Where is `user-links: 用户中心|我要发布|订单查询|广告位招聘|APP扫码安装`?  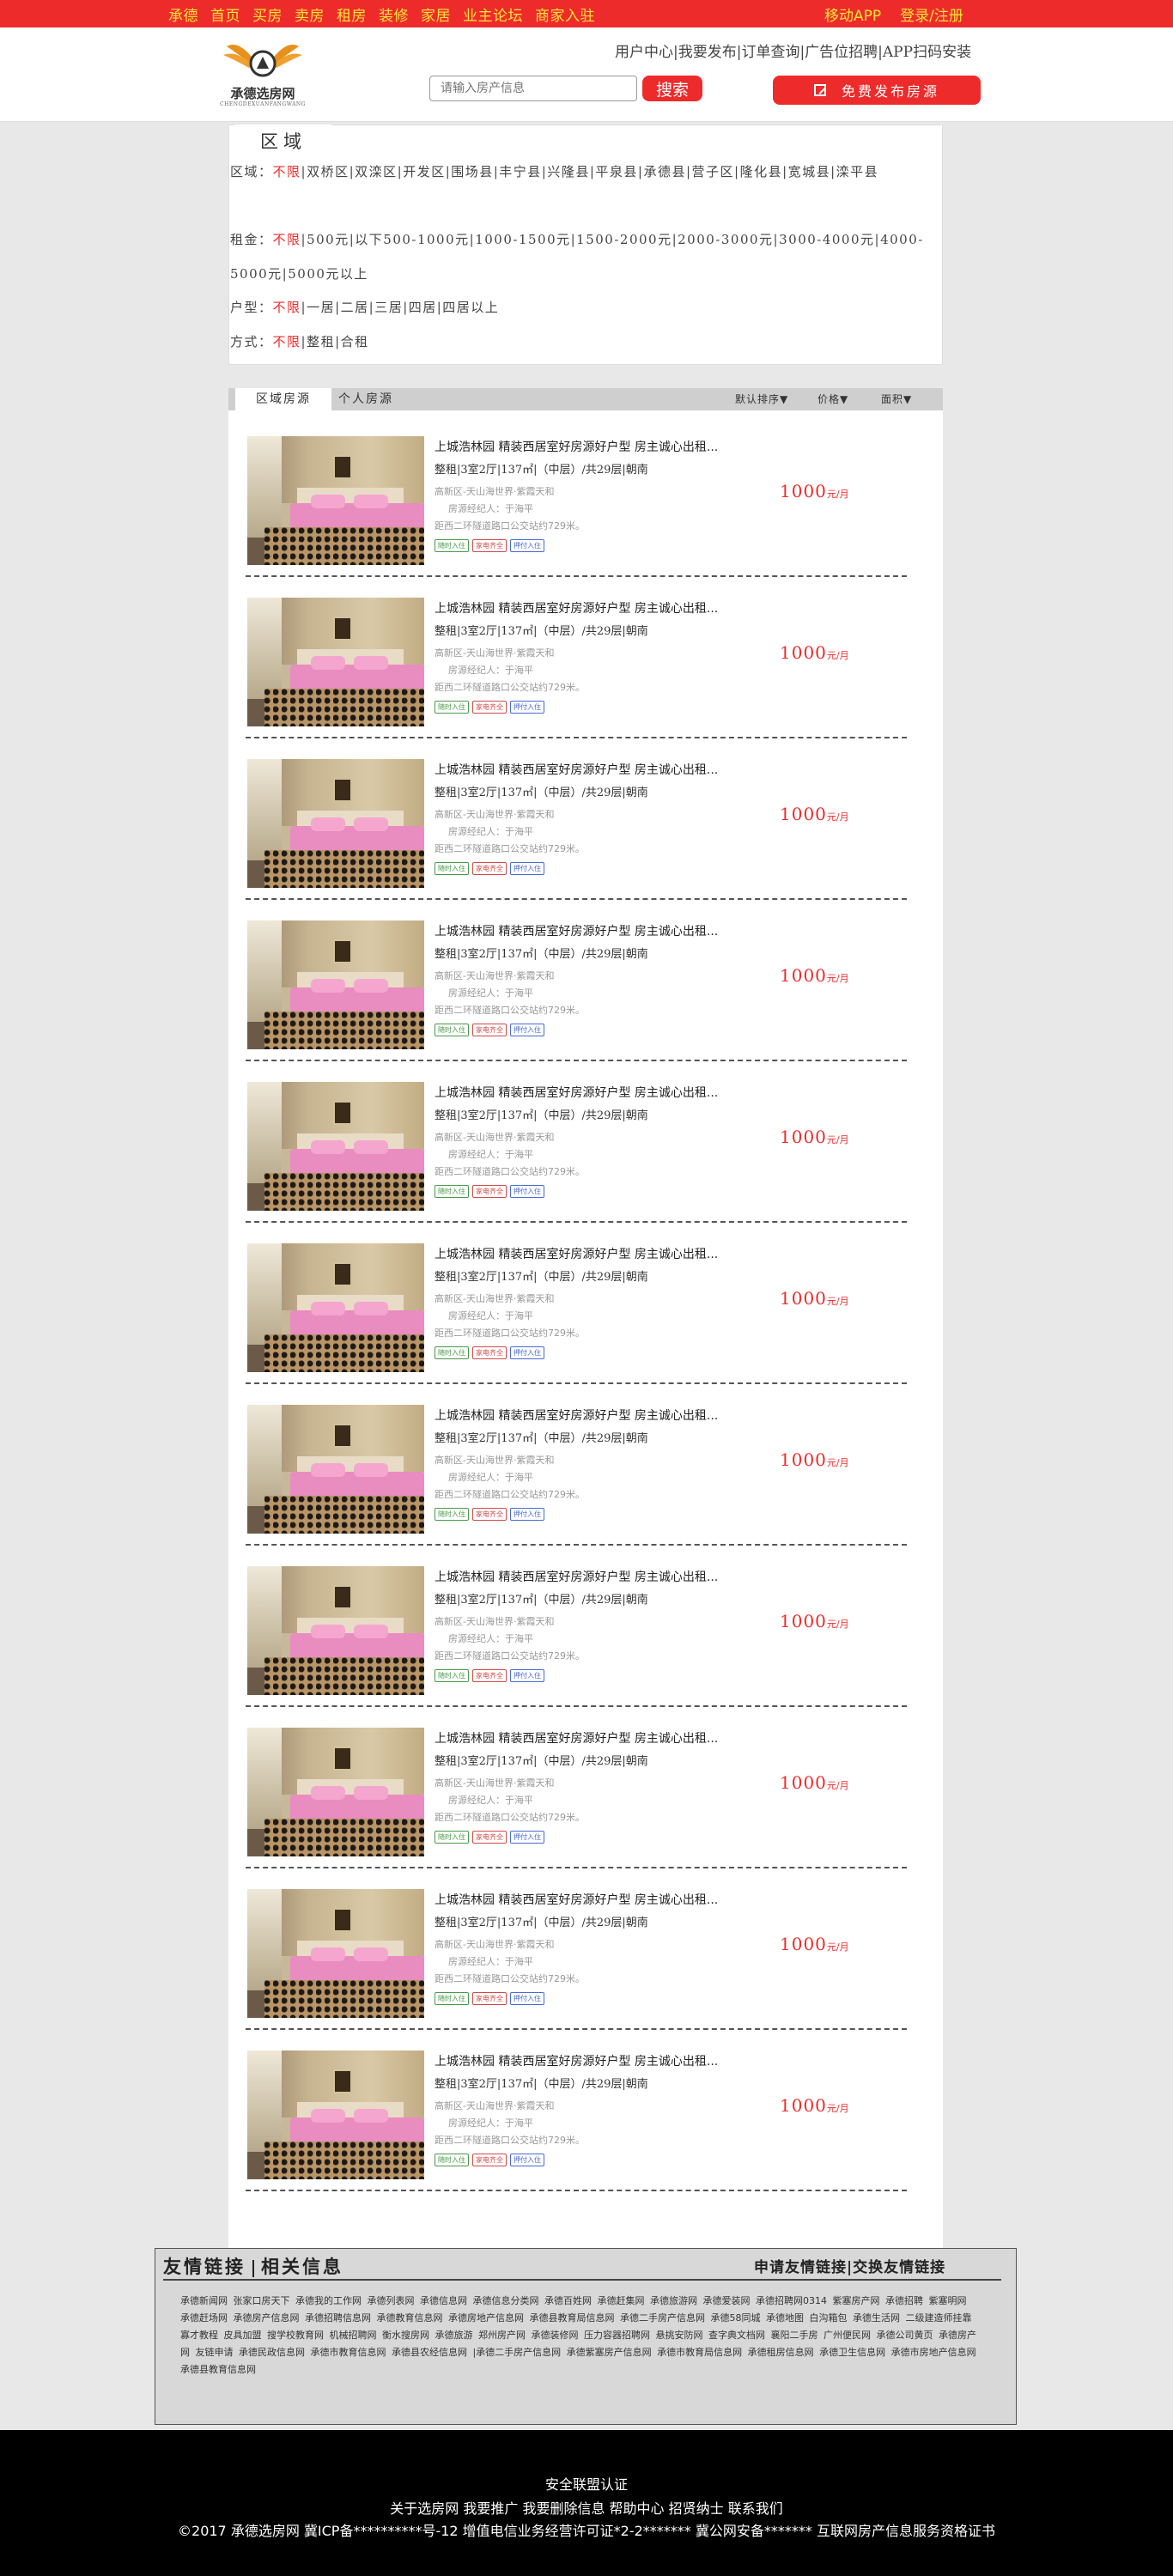
user-links: 用户中心|我要发布|订单查询|广告位招聘|APP扫码安装 is located at coordinates (793, 50).